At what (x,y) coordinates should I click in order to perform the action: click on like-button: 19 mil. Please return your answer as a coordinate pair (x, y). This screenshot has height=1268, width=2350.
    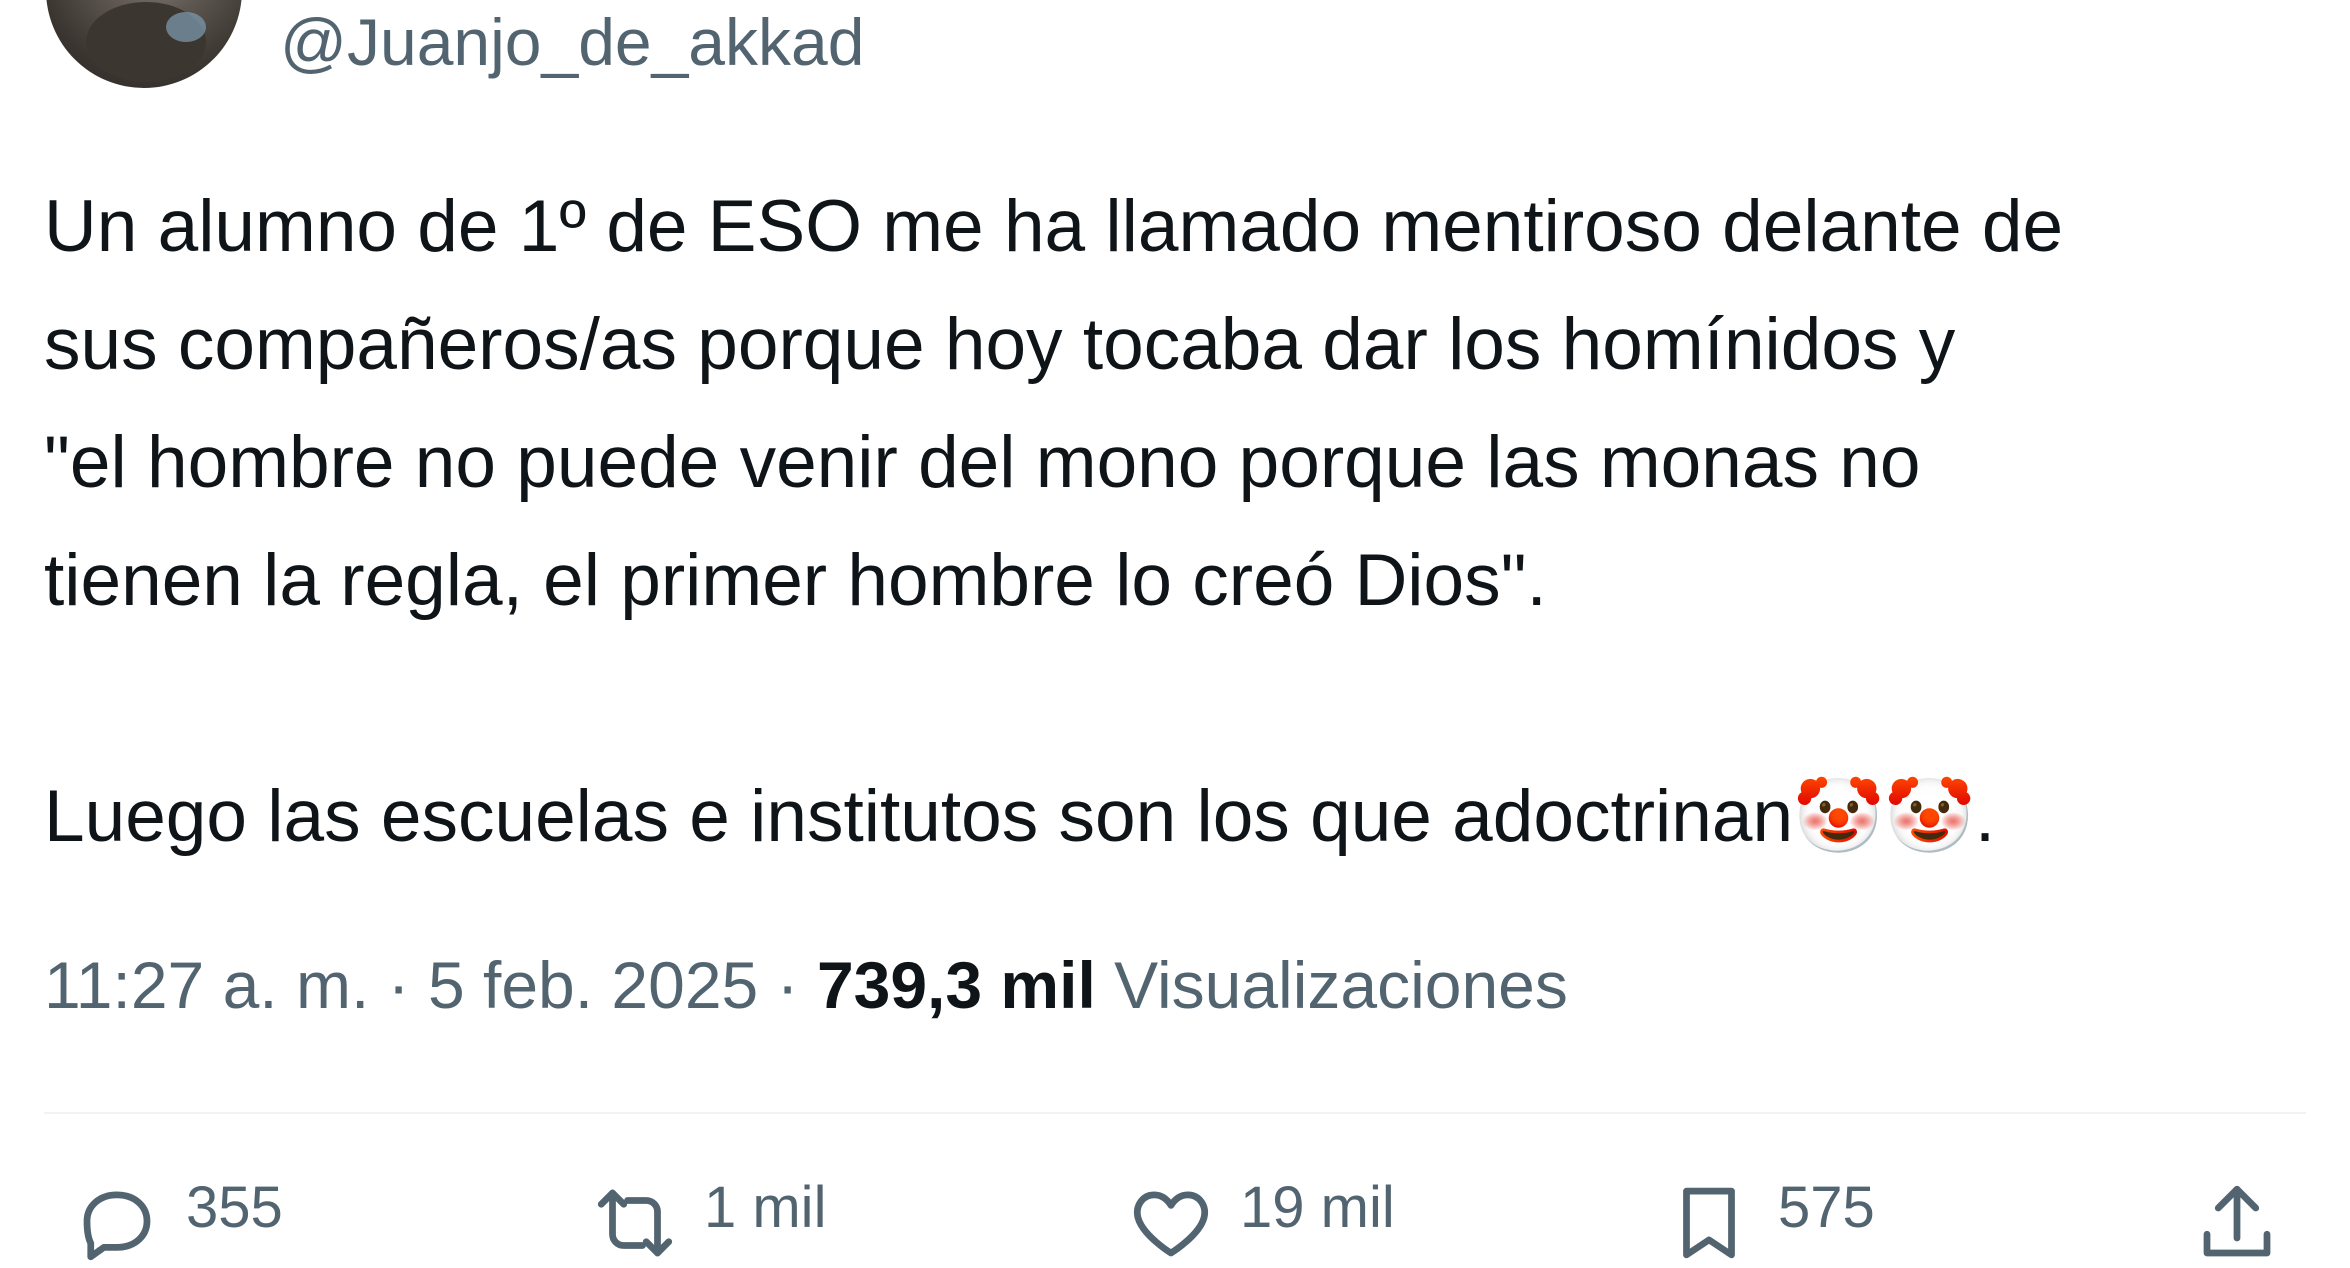
    Looking at the image, I should click on (1260, 1212).